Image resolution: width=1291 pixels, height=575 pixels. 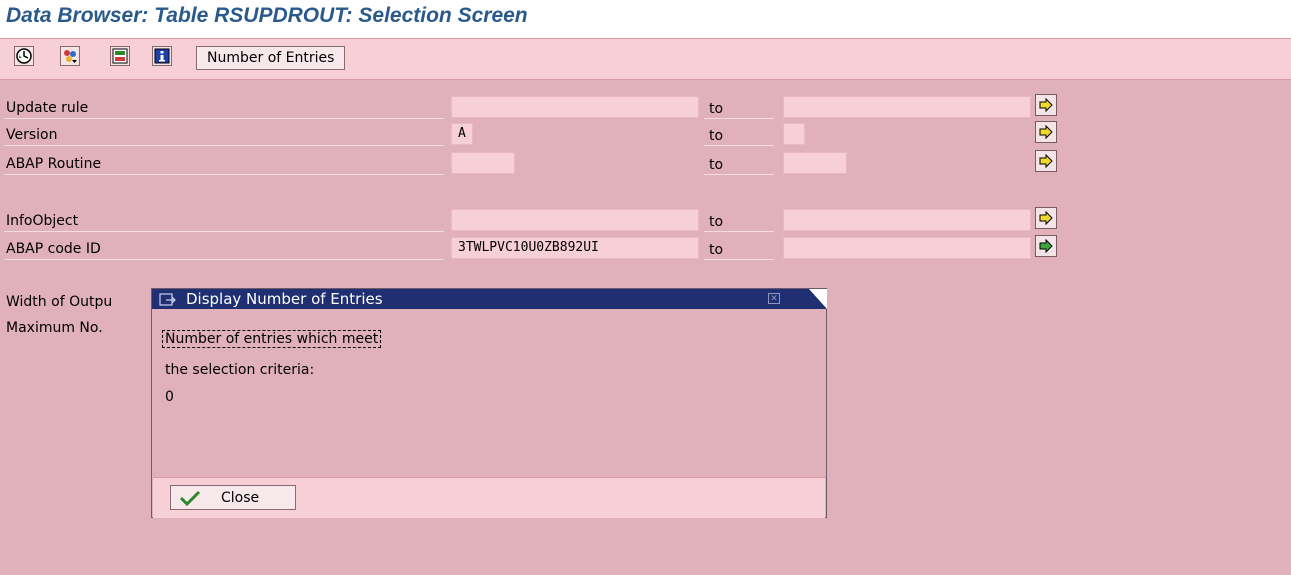 I want to click on field-label: Update rule, so click(x=47, y=108).